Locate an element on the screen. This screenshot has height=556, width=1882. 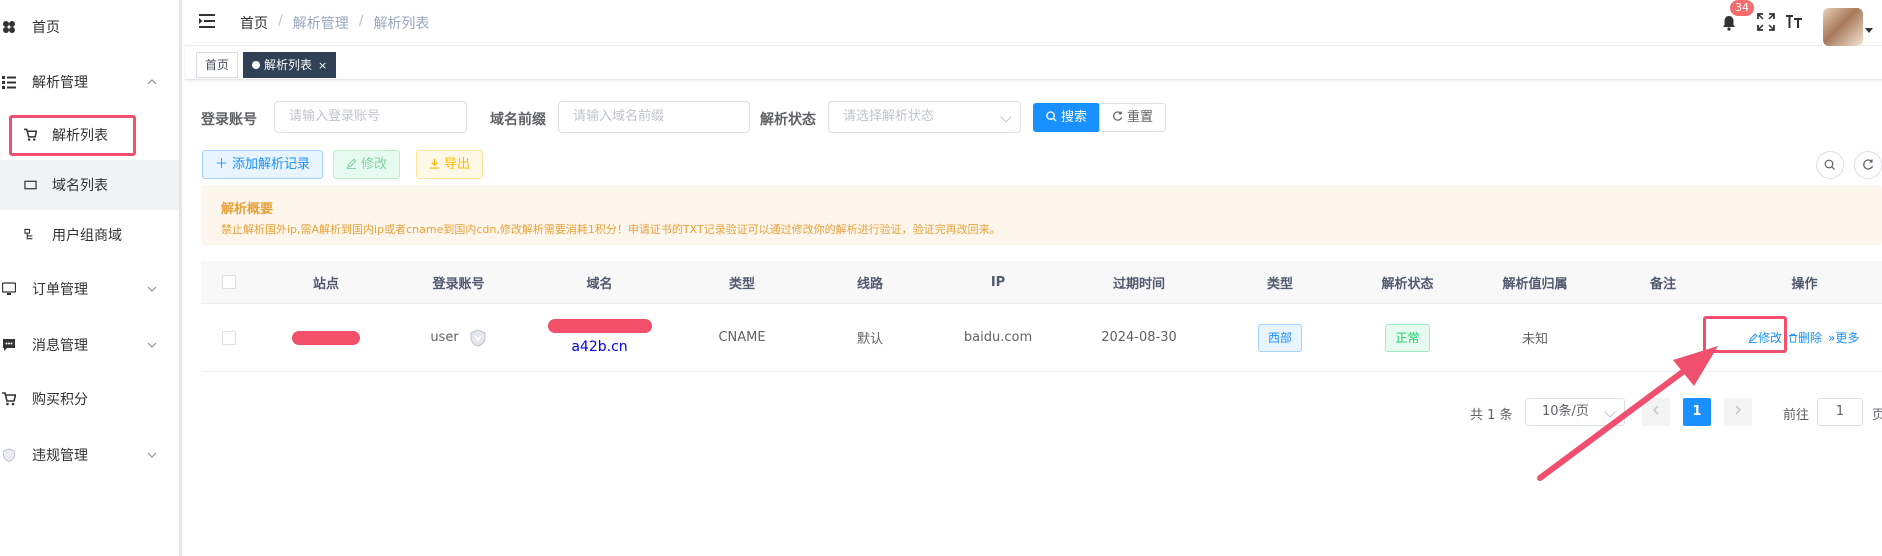
prev-page-button is located at coordinates (1656, 412).